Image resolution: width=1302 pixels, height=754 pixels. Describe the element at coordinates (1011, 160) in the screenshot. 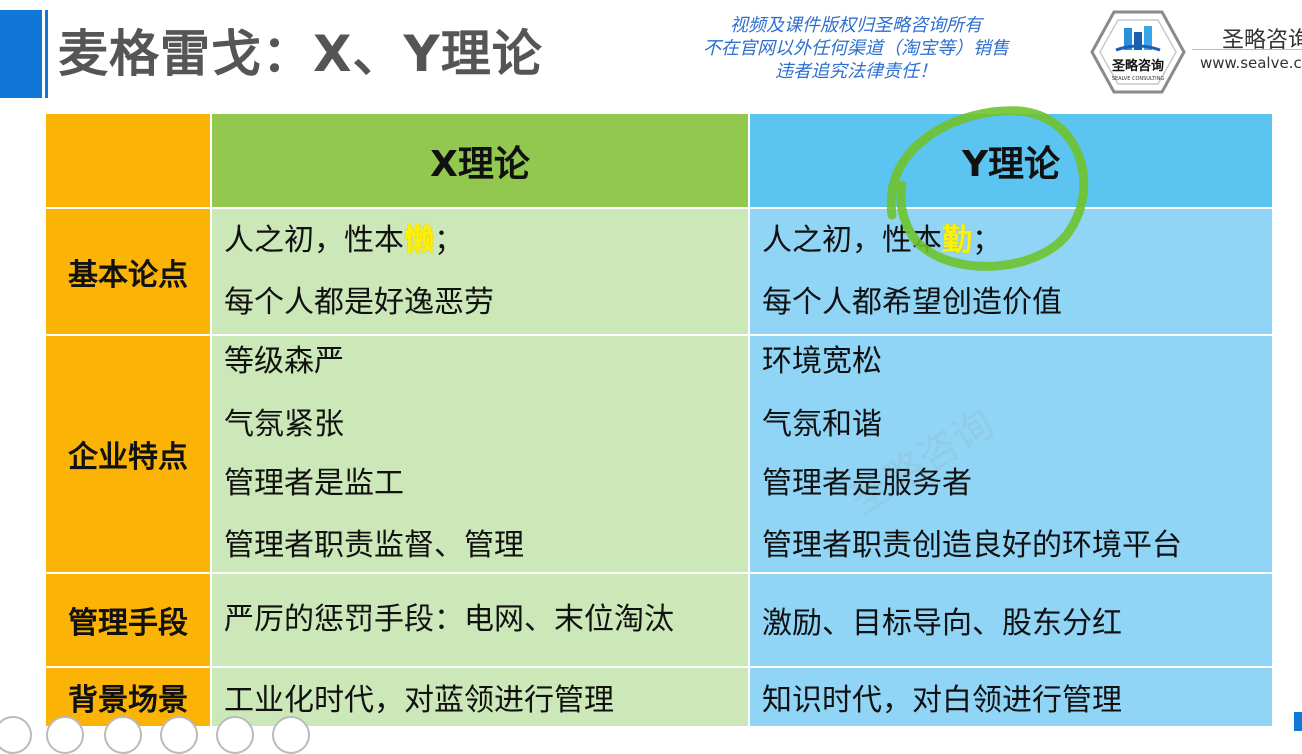

I see `y-theory-header: Y理论` at that location.